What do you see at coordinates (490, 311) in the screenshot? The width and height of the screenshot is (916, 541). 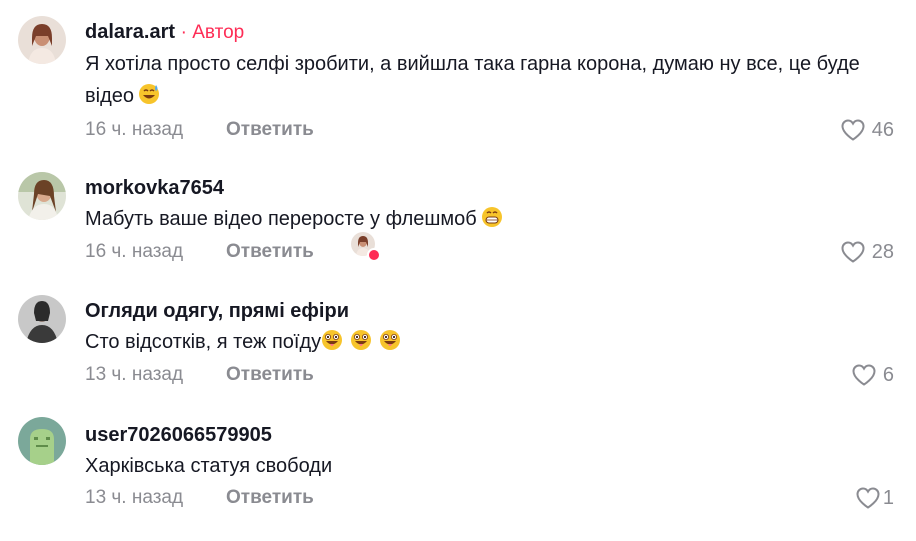 I see `comment-header: Огляди одягу, прямі ефіри` at bounding box center [490, 311].